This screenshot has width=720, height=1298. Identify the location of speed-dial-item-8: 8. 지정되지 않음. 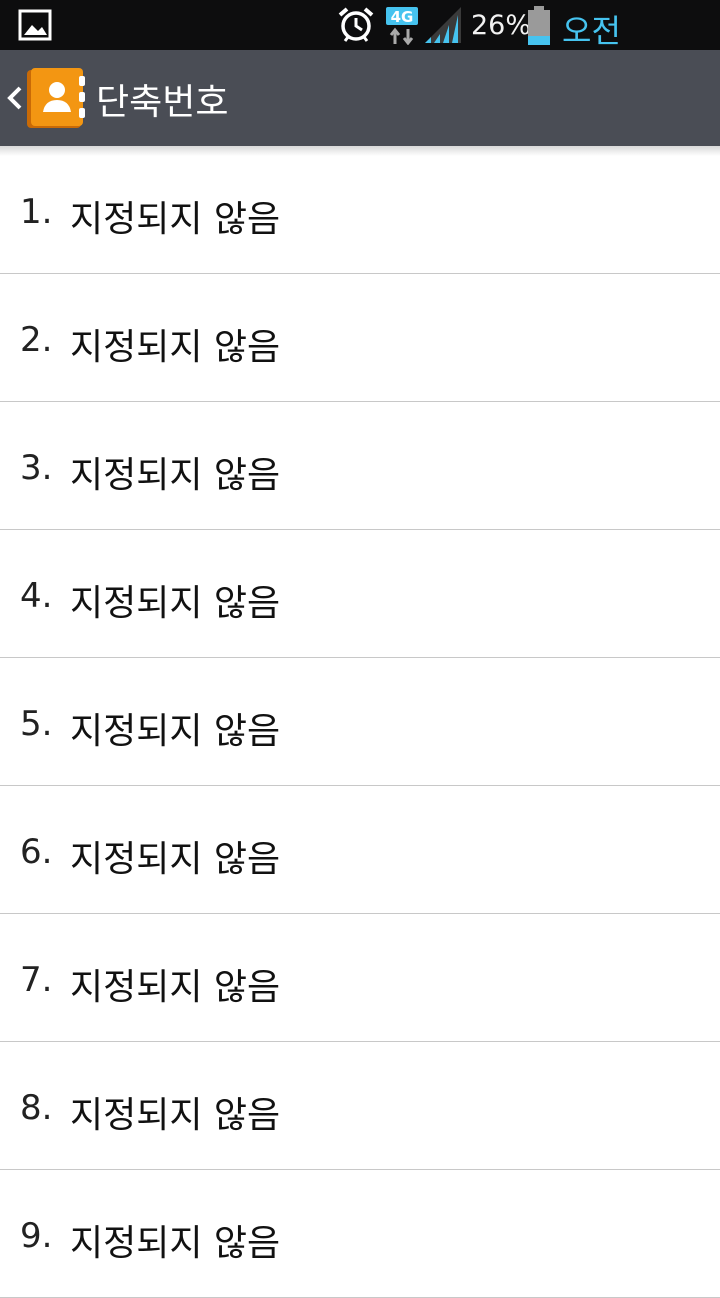
(360, 1106).